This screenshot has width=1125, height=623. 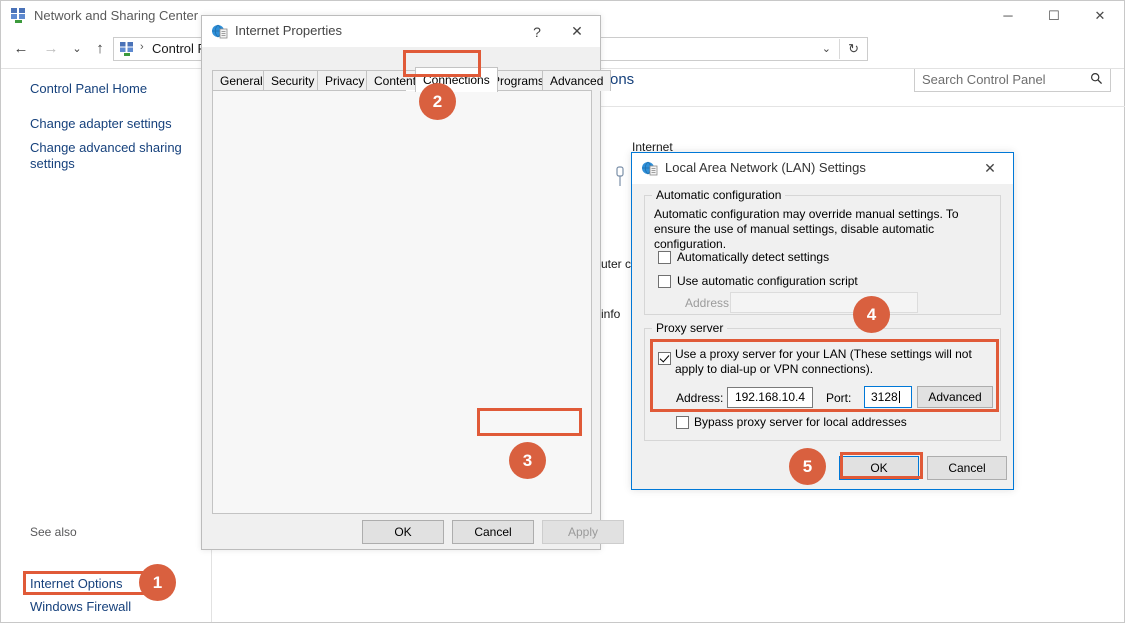 I want to click on proxy-server-label: Proxy server, so click(x=690, y=328).